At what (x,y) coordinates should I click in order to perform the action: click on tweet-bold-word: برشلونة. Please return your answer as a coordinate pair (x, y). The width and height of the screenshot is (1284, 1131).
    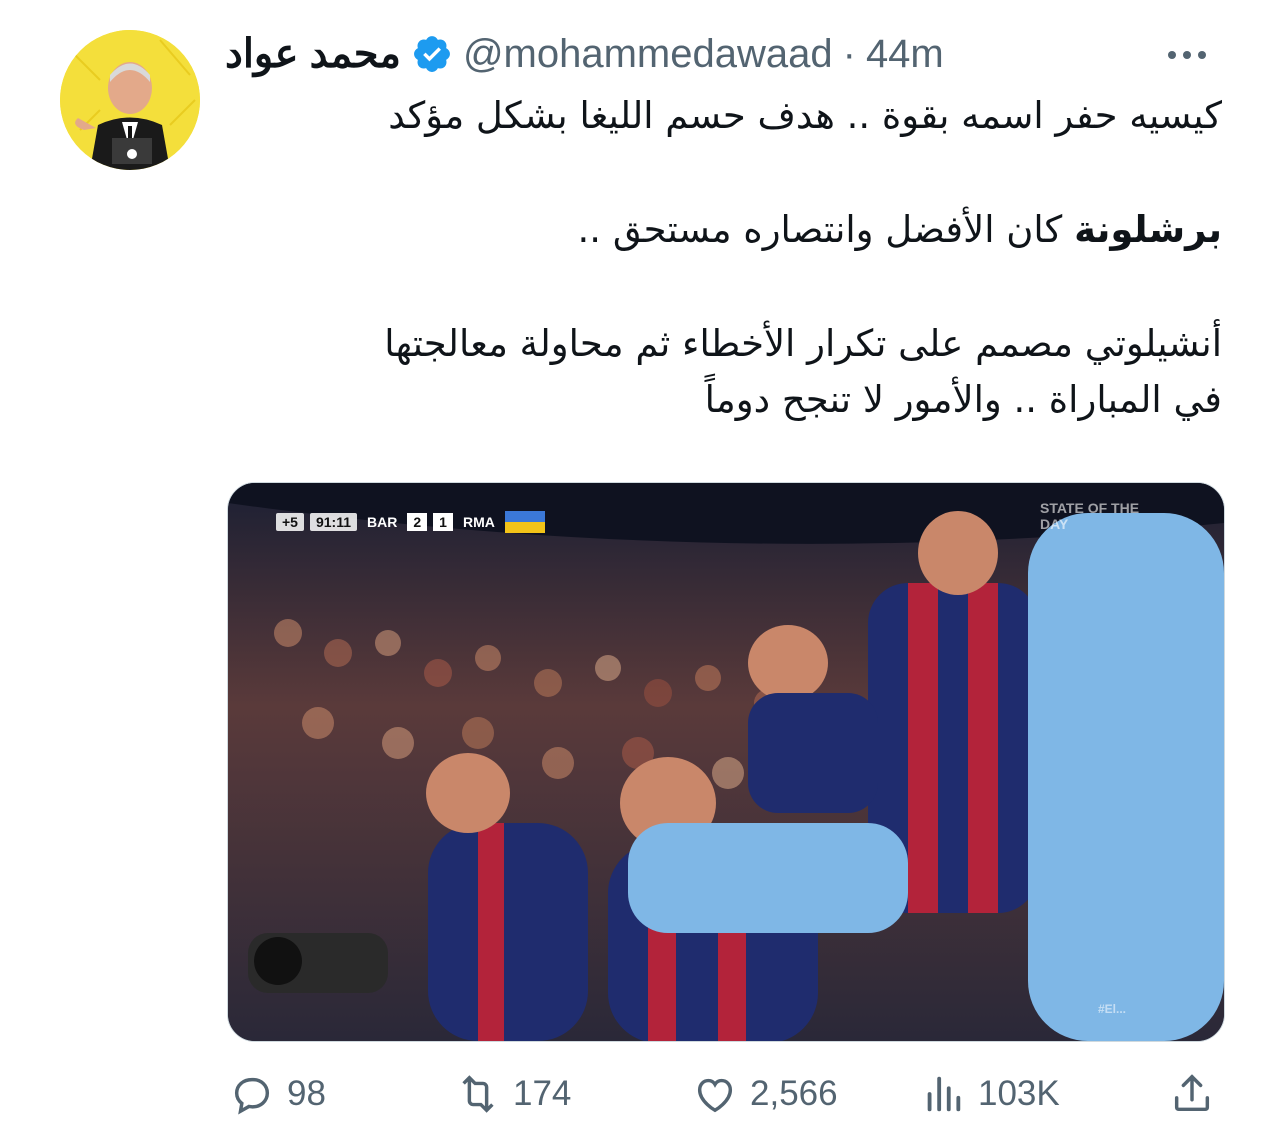
    Looking at the image, I should click on (1148, 229).